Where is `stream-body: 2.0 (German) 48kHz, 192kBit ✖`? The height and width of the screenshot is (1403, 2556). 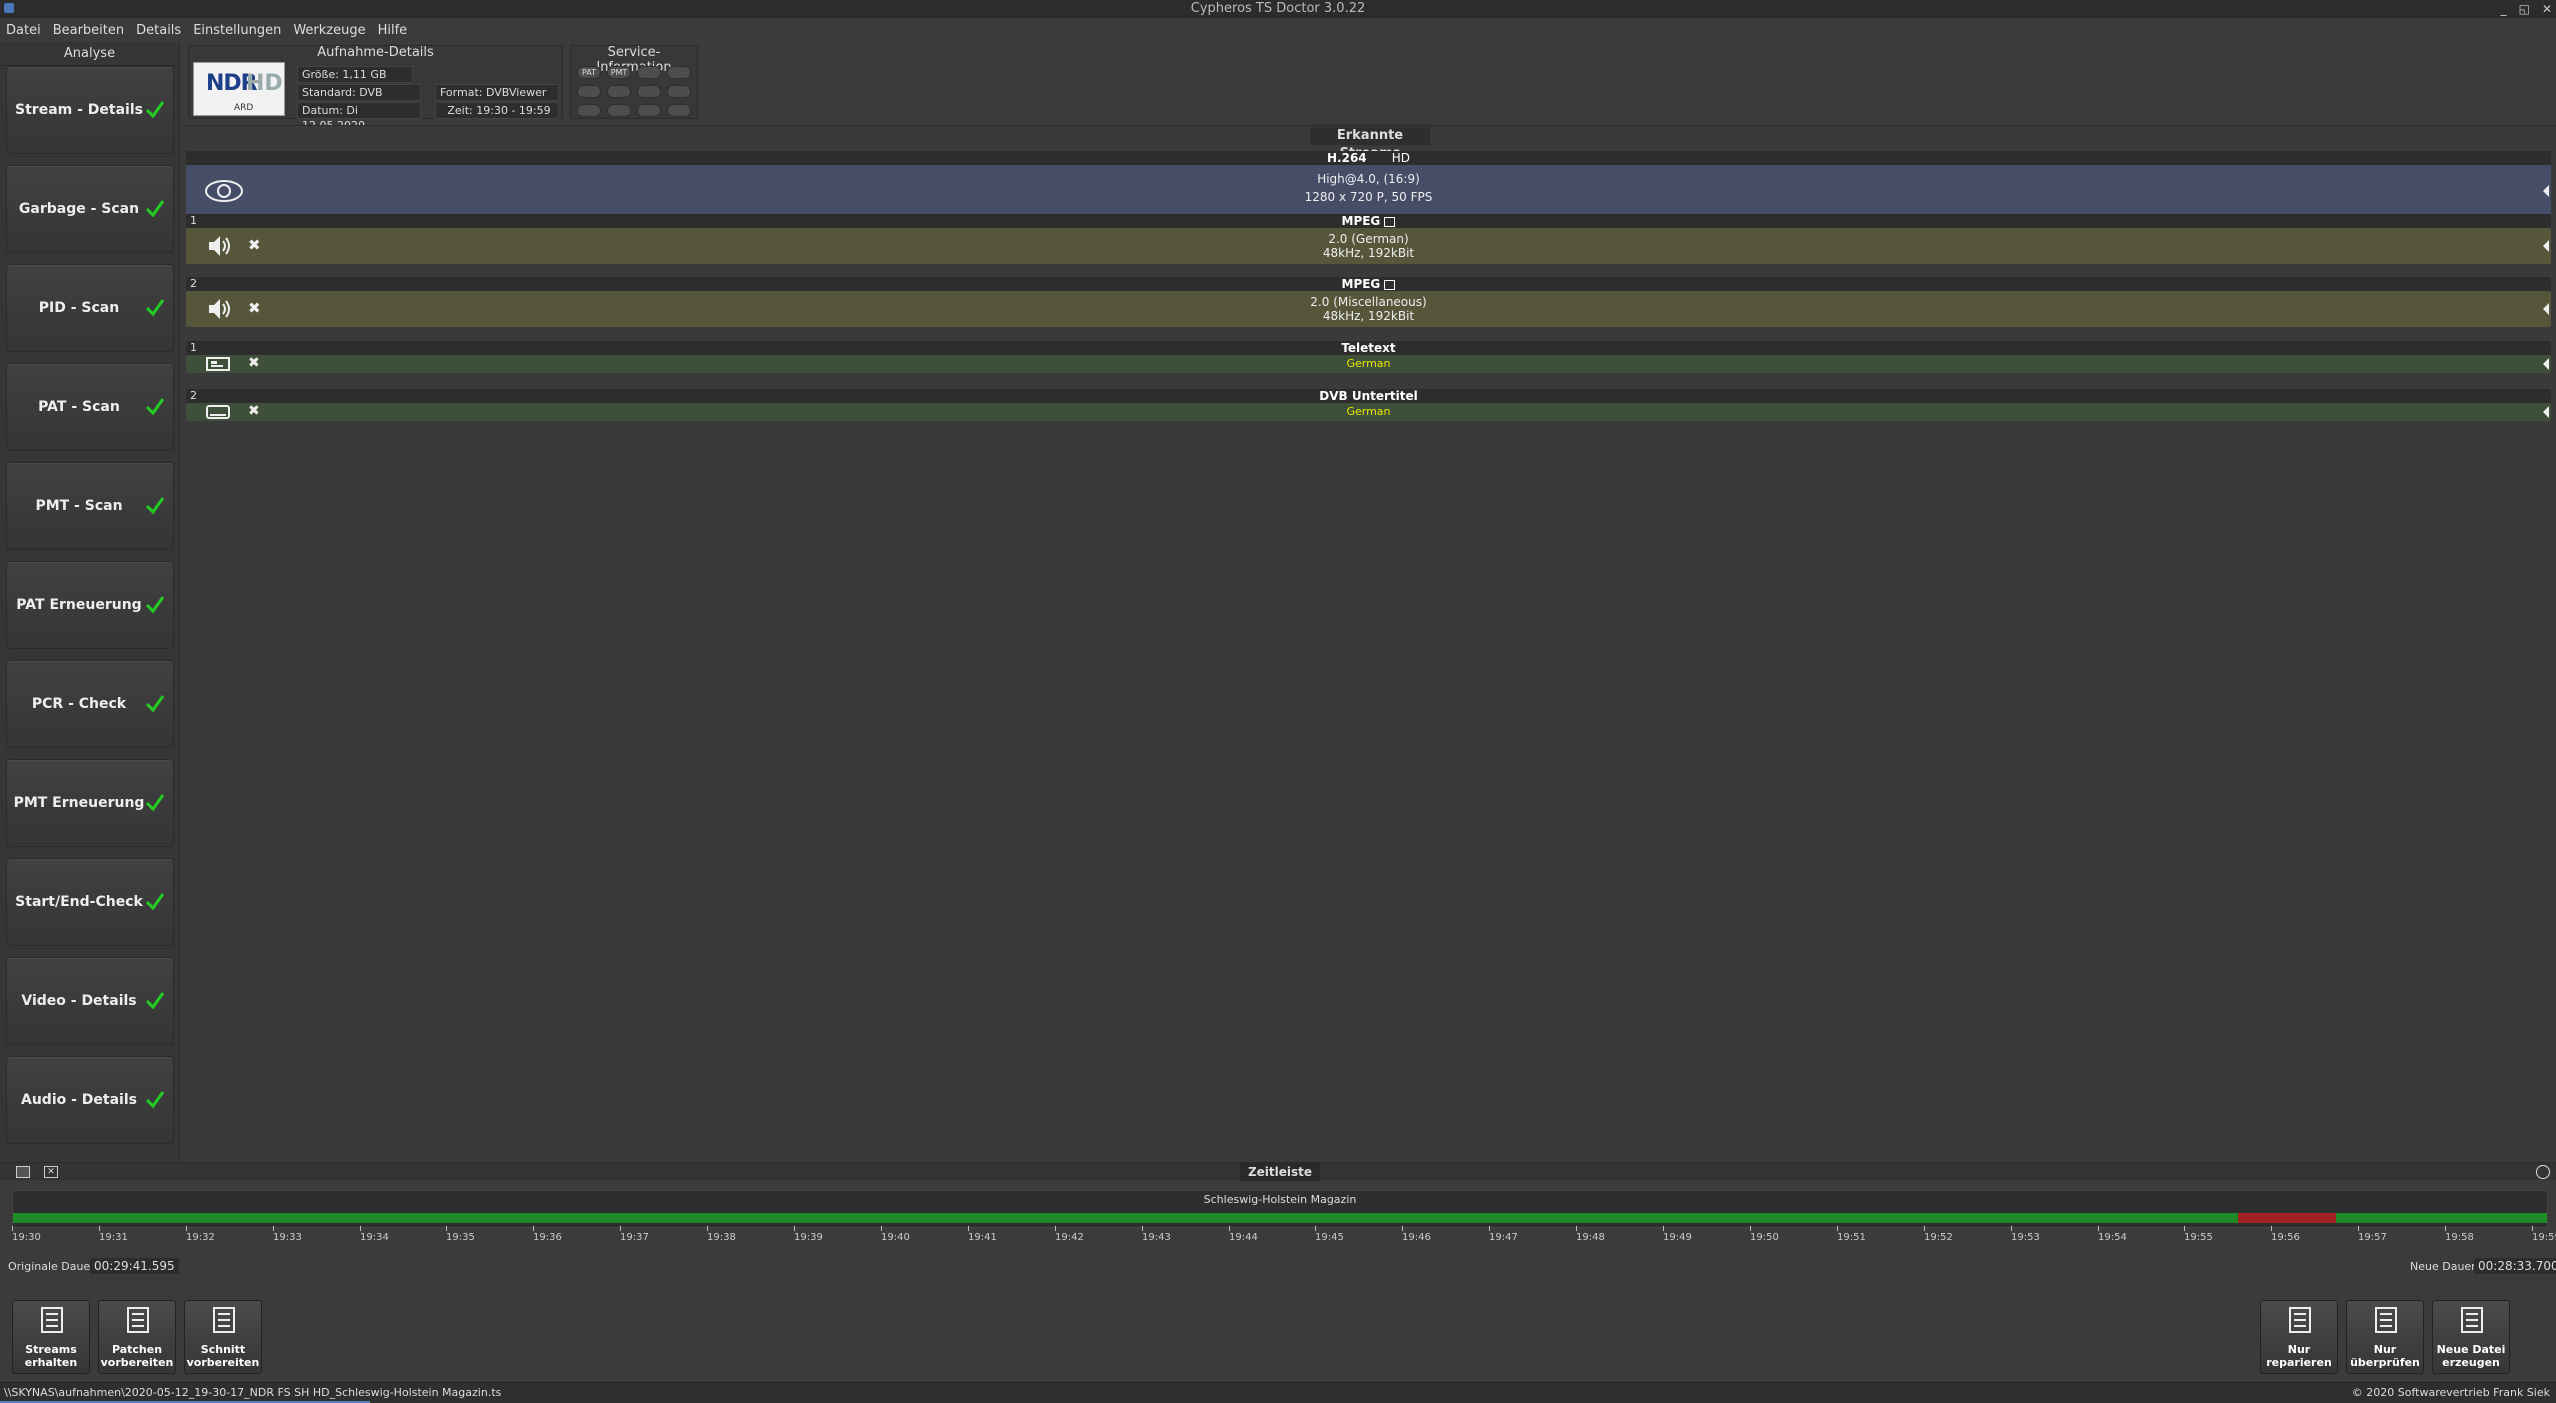 stream-body: 2.0 (German) 48kHz, 192kBit ✖ is located at coordinates (1368, 246).